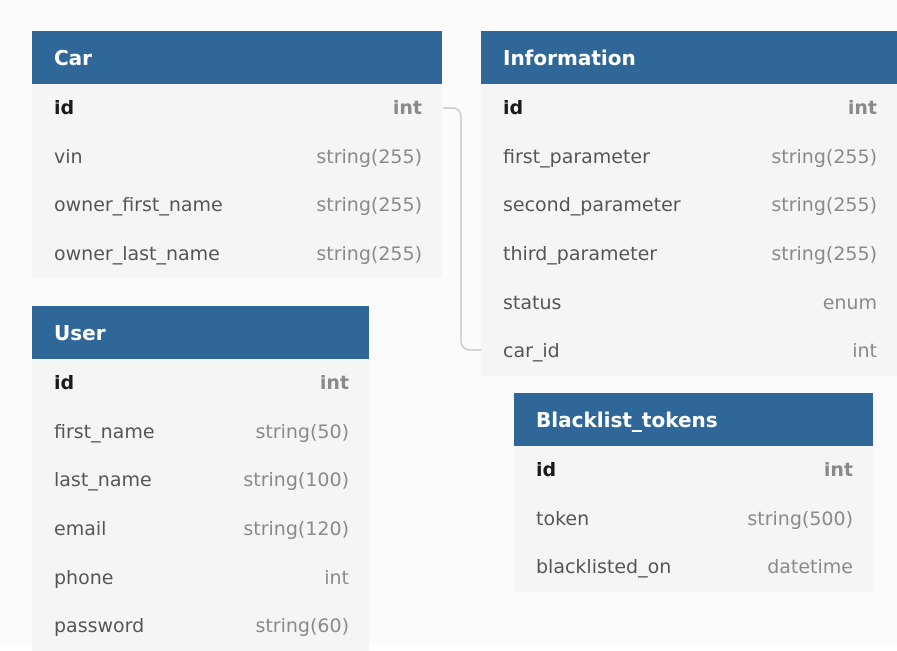 Image resolution: width=897 pixels, height=651 pixels. I want to click on table-row: first_parameter string(255), so click(689, 157).